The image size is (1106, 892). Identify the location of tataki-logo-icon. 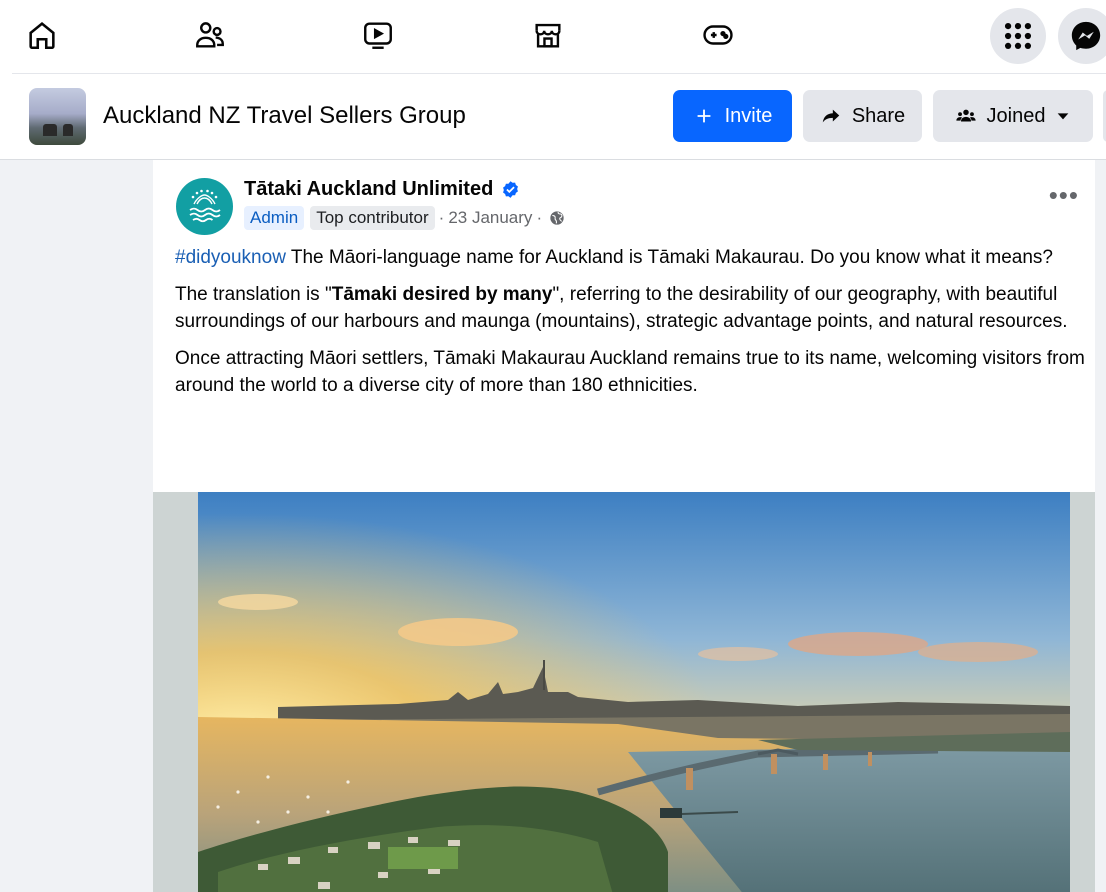
(205, 206).